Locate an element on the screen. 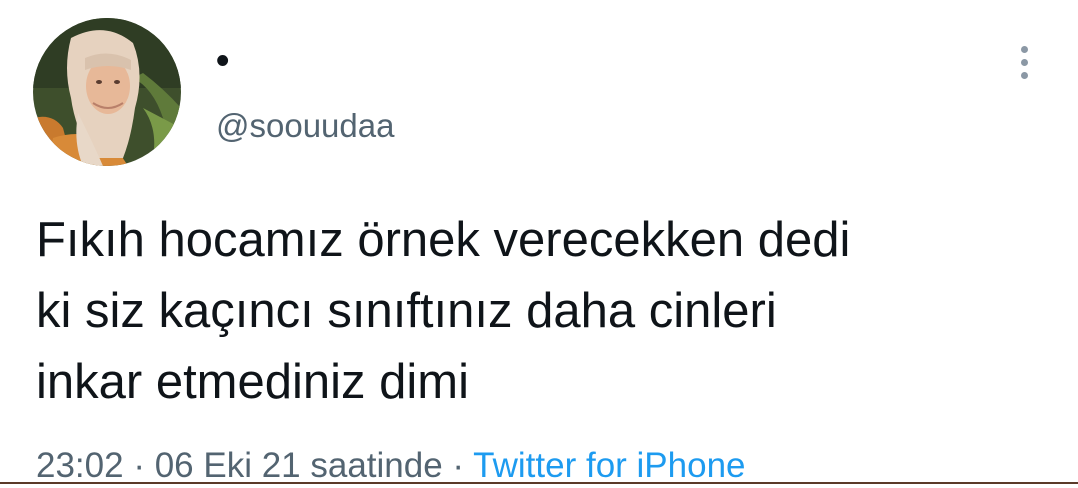 This screenshot has width=1078, height=488. avatar is located at coordinates (107, 92).